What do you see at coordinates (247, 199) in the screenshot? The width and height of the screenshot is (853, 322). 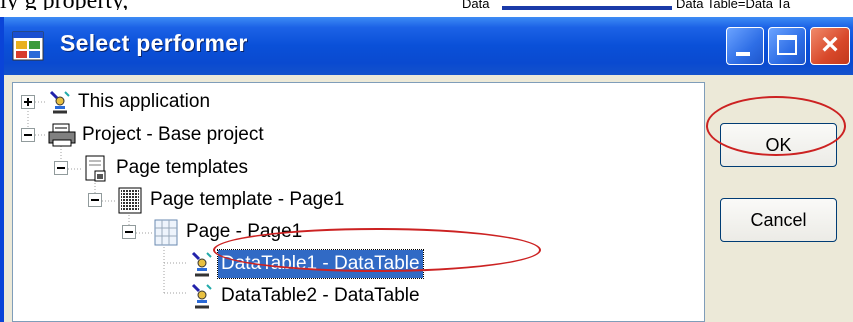 I see `tree-item-label: Page template - Page1` at bounding box center [247, 199].